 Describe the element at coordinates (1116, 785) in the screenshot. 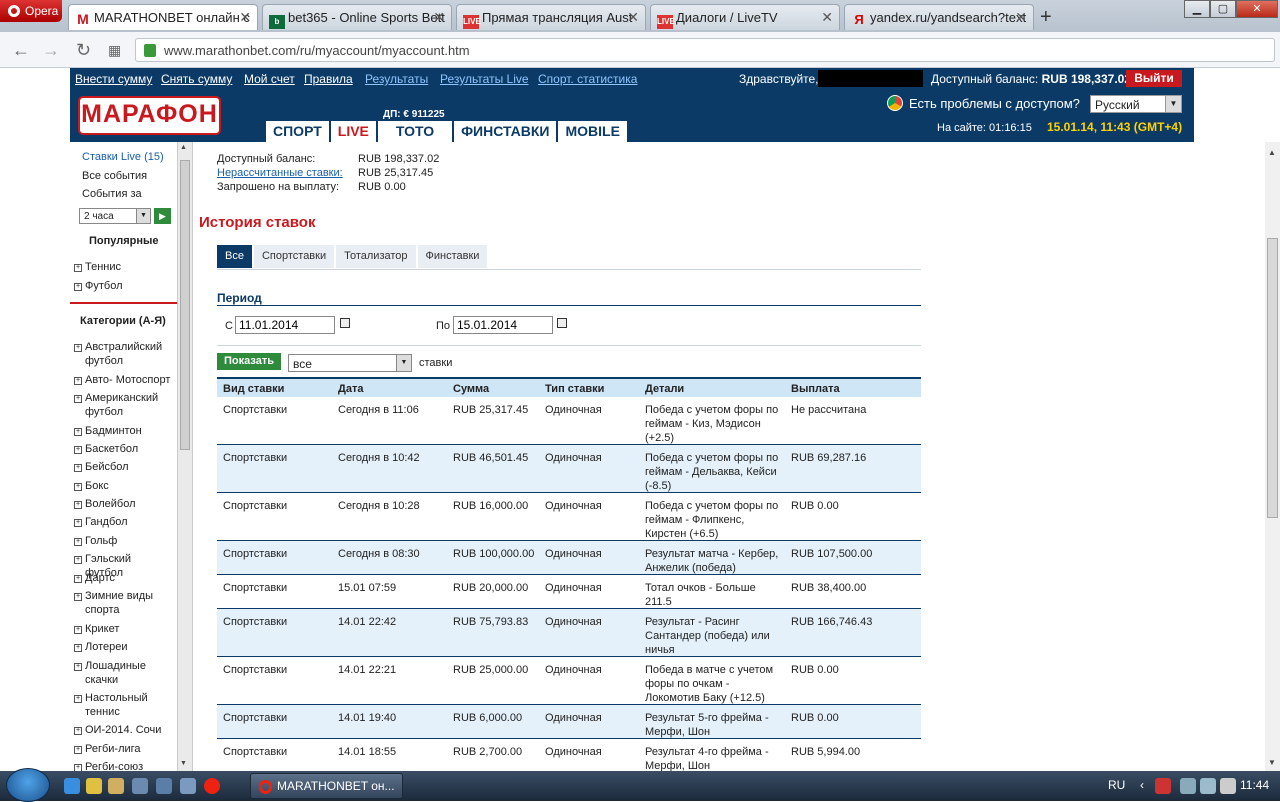

I see `input-language: RU` at that location.